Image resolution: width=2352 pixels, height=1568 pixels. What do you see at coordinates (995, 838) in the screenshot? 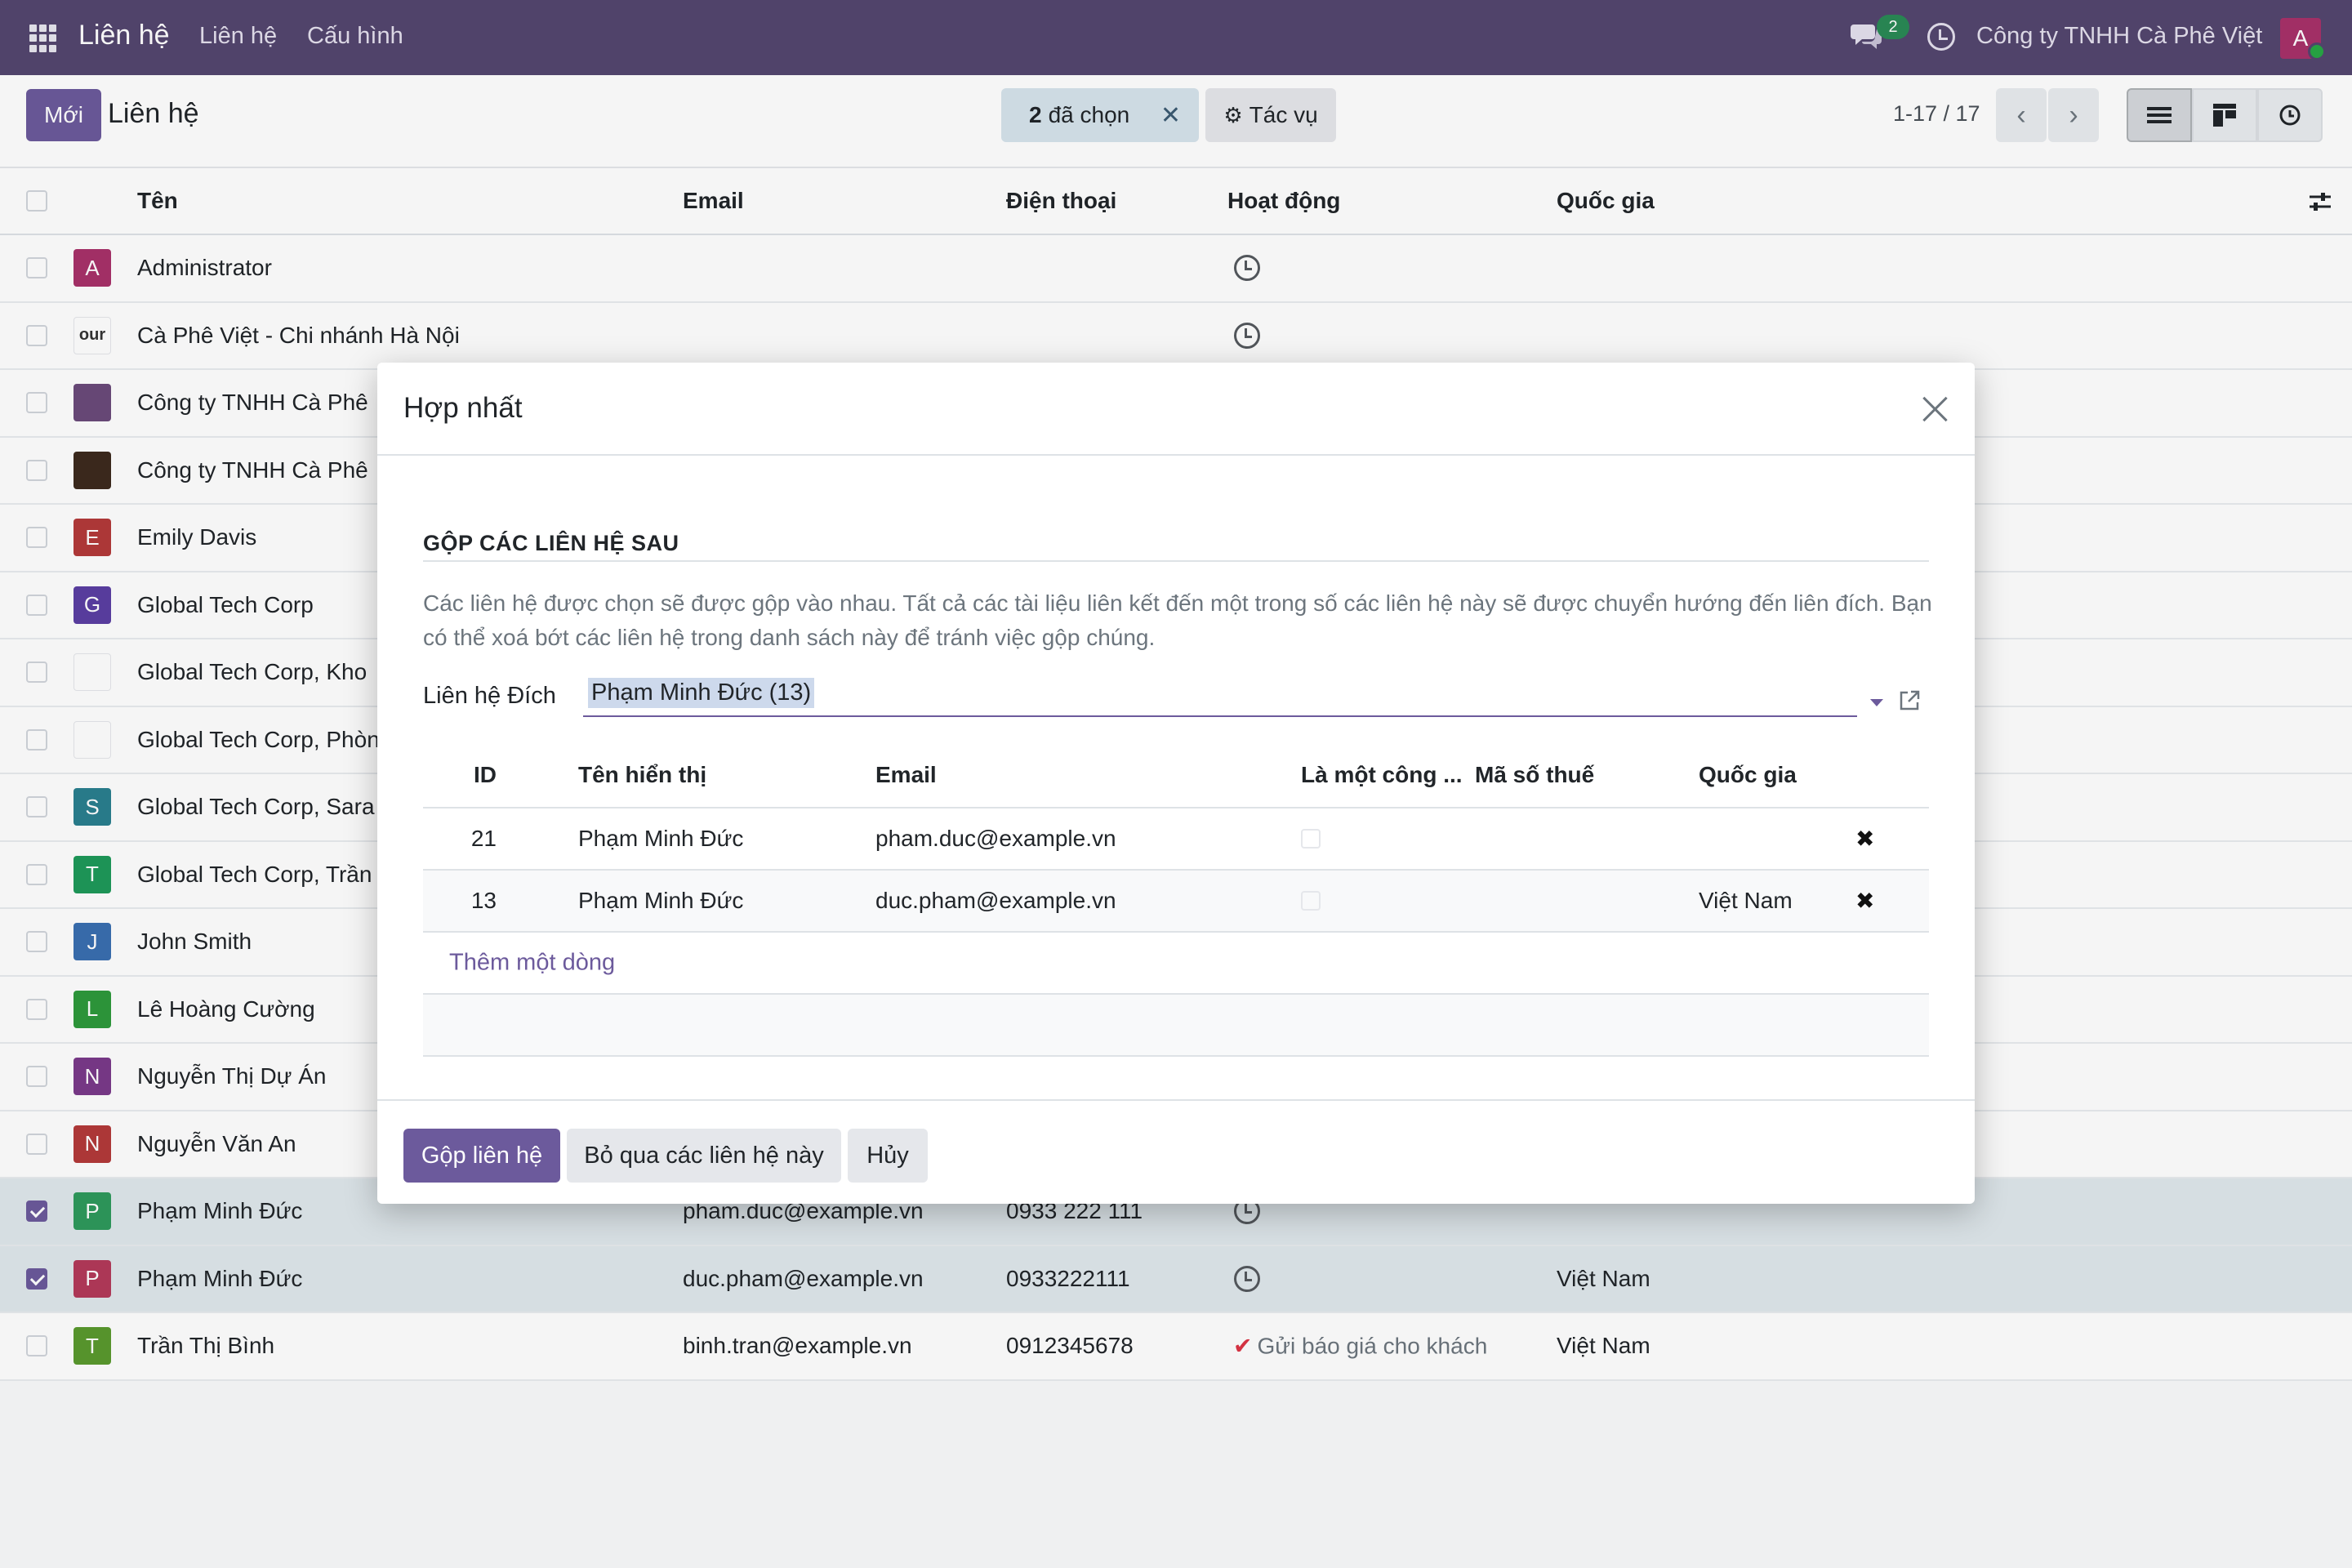
I see `contact-email: pham.duc@example.vn` at bounding box center [995, 838].